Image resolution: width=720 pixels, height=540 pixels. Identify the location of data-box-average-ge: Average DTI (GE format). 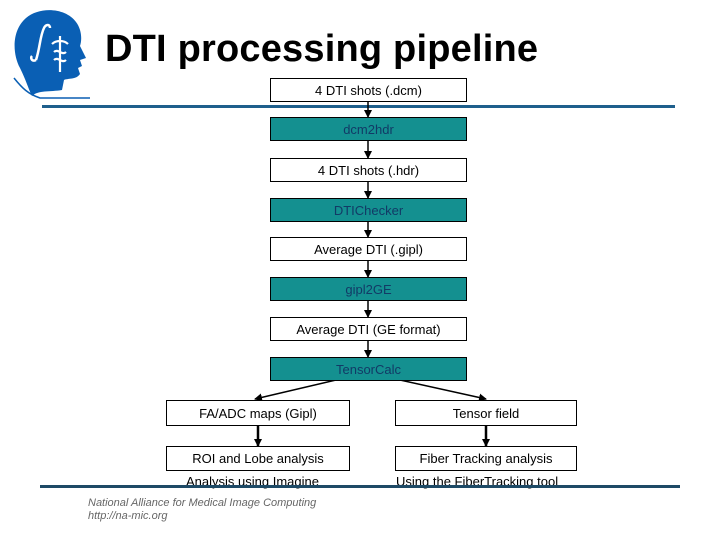
(368, 329).